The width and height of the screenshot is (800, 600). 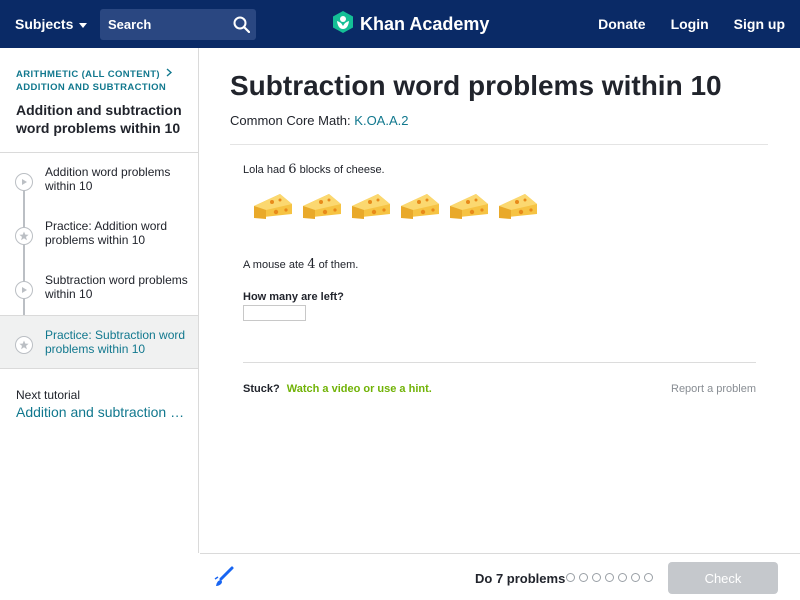 What do you see at coordinates (713, 389) in the screenshot?
I see `report-problem-link: Report a problem` at bounding box center [713, 389].